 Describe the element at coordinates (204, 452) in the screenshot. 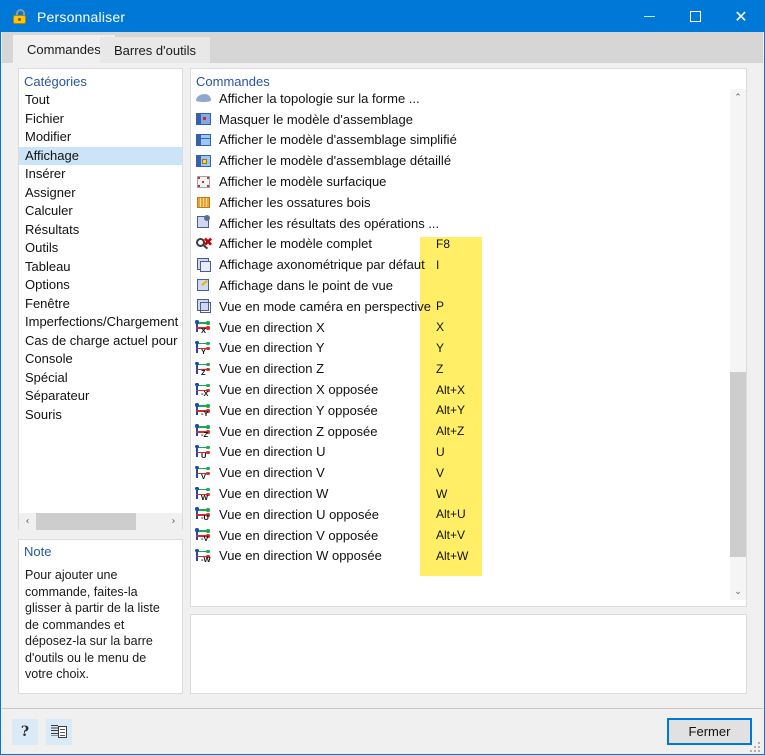

I see `view-u-icon: U` at that location.